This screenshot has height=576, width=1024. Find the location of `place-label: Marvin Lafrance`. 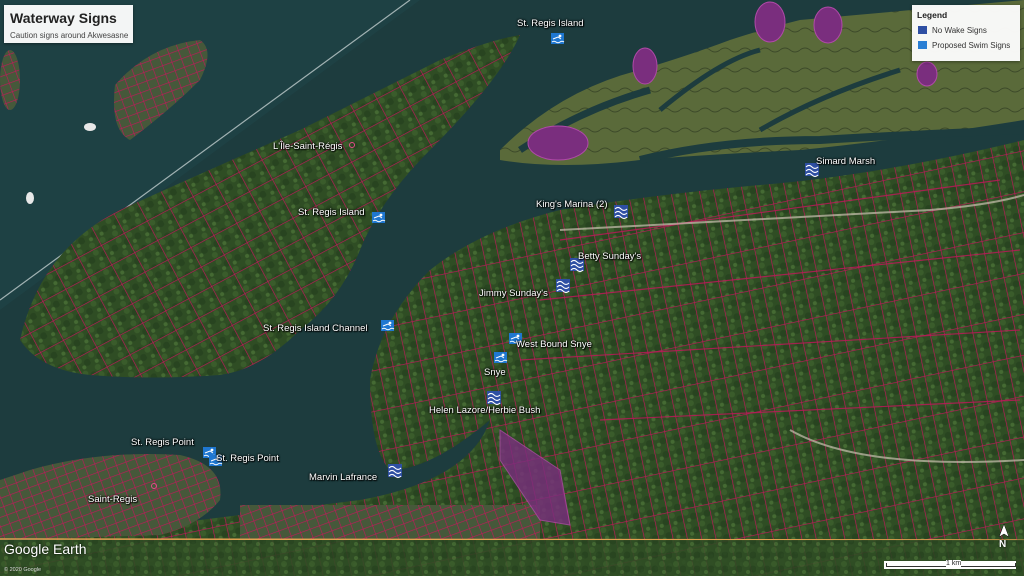

place-label: Marvin Lafrance is located at coordinates (343, 477).